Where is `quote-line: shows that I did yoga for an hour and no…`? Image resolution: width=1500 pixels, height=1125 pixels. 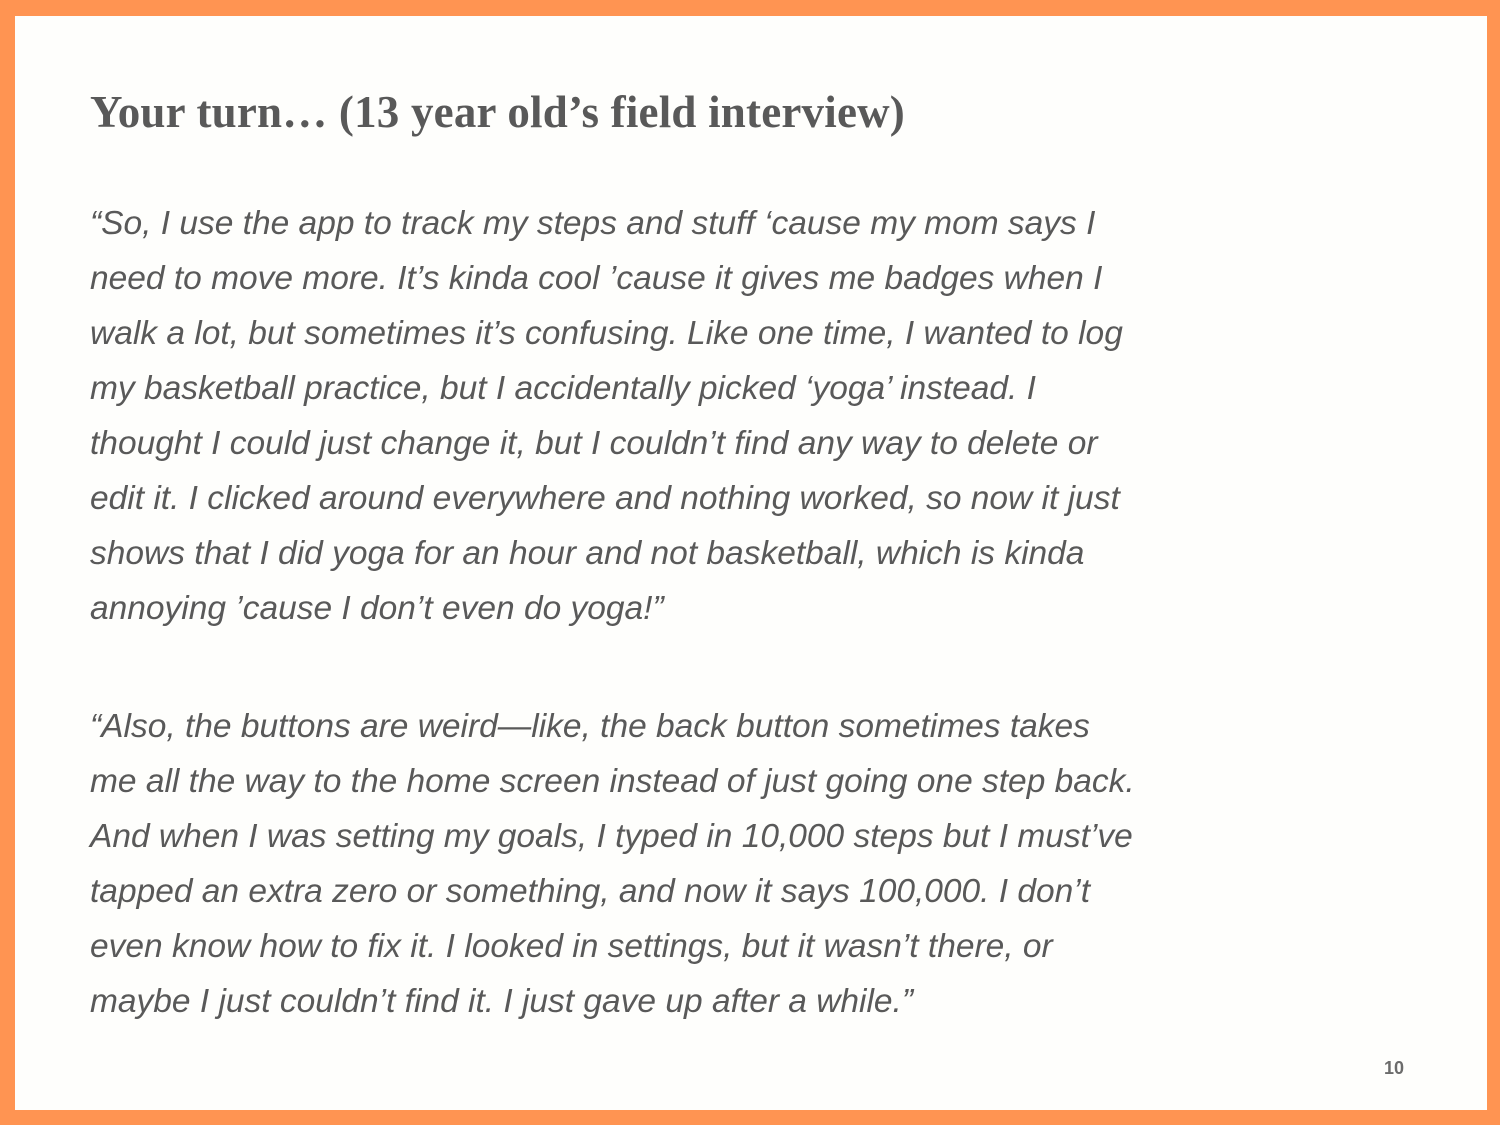
quote-line: shows that I did yoga for an hour and no… is located at coordinates (587, 553).